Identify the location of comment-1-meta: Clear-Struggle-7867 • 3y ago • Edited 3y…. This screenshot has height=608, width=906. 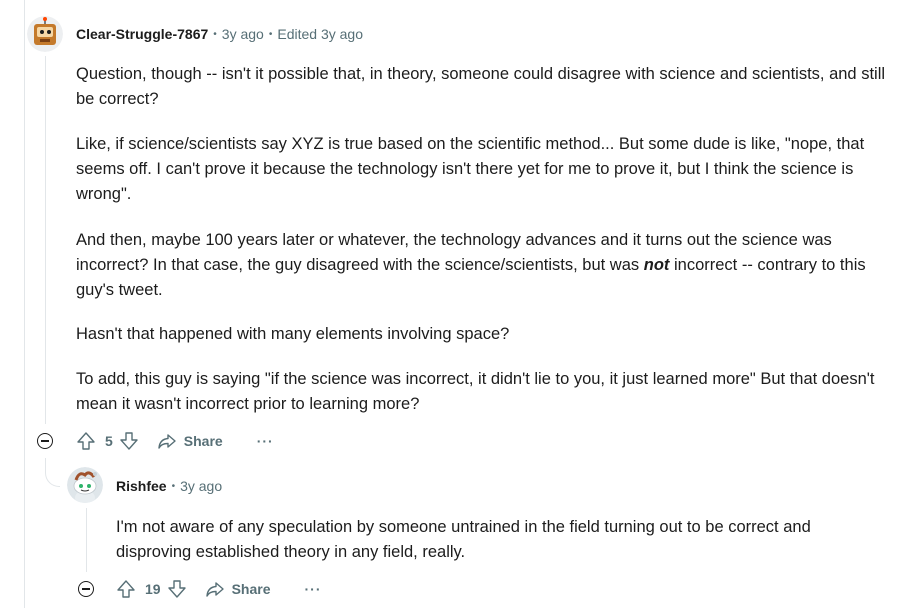
(219, 34).